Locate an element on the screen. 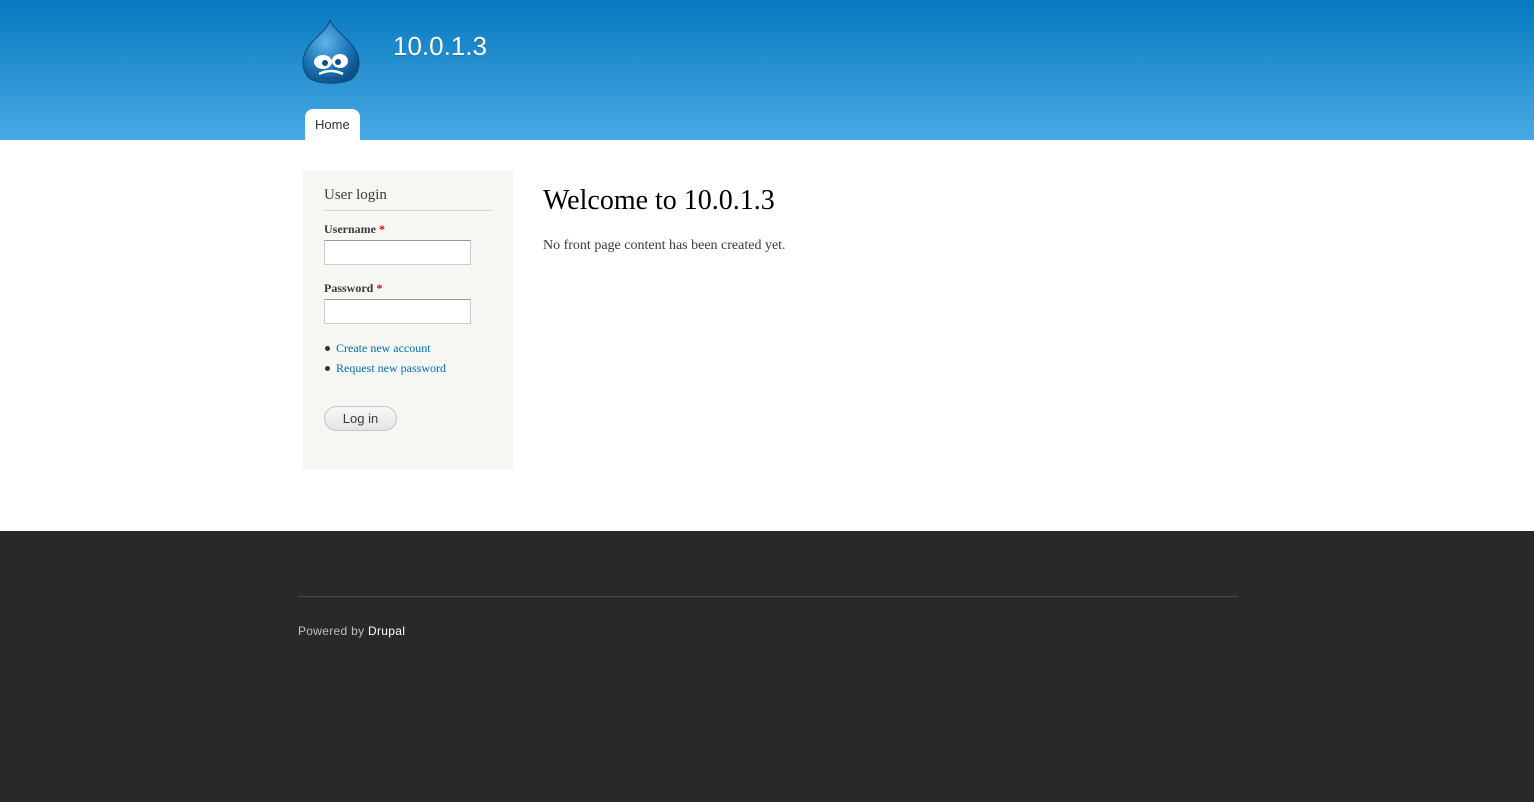 The height and width of the screenshot is (802, 1534). password-input is located at coordinates (397, 311).